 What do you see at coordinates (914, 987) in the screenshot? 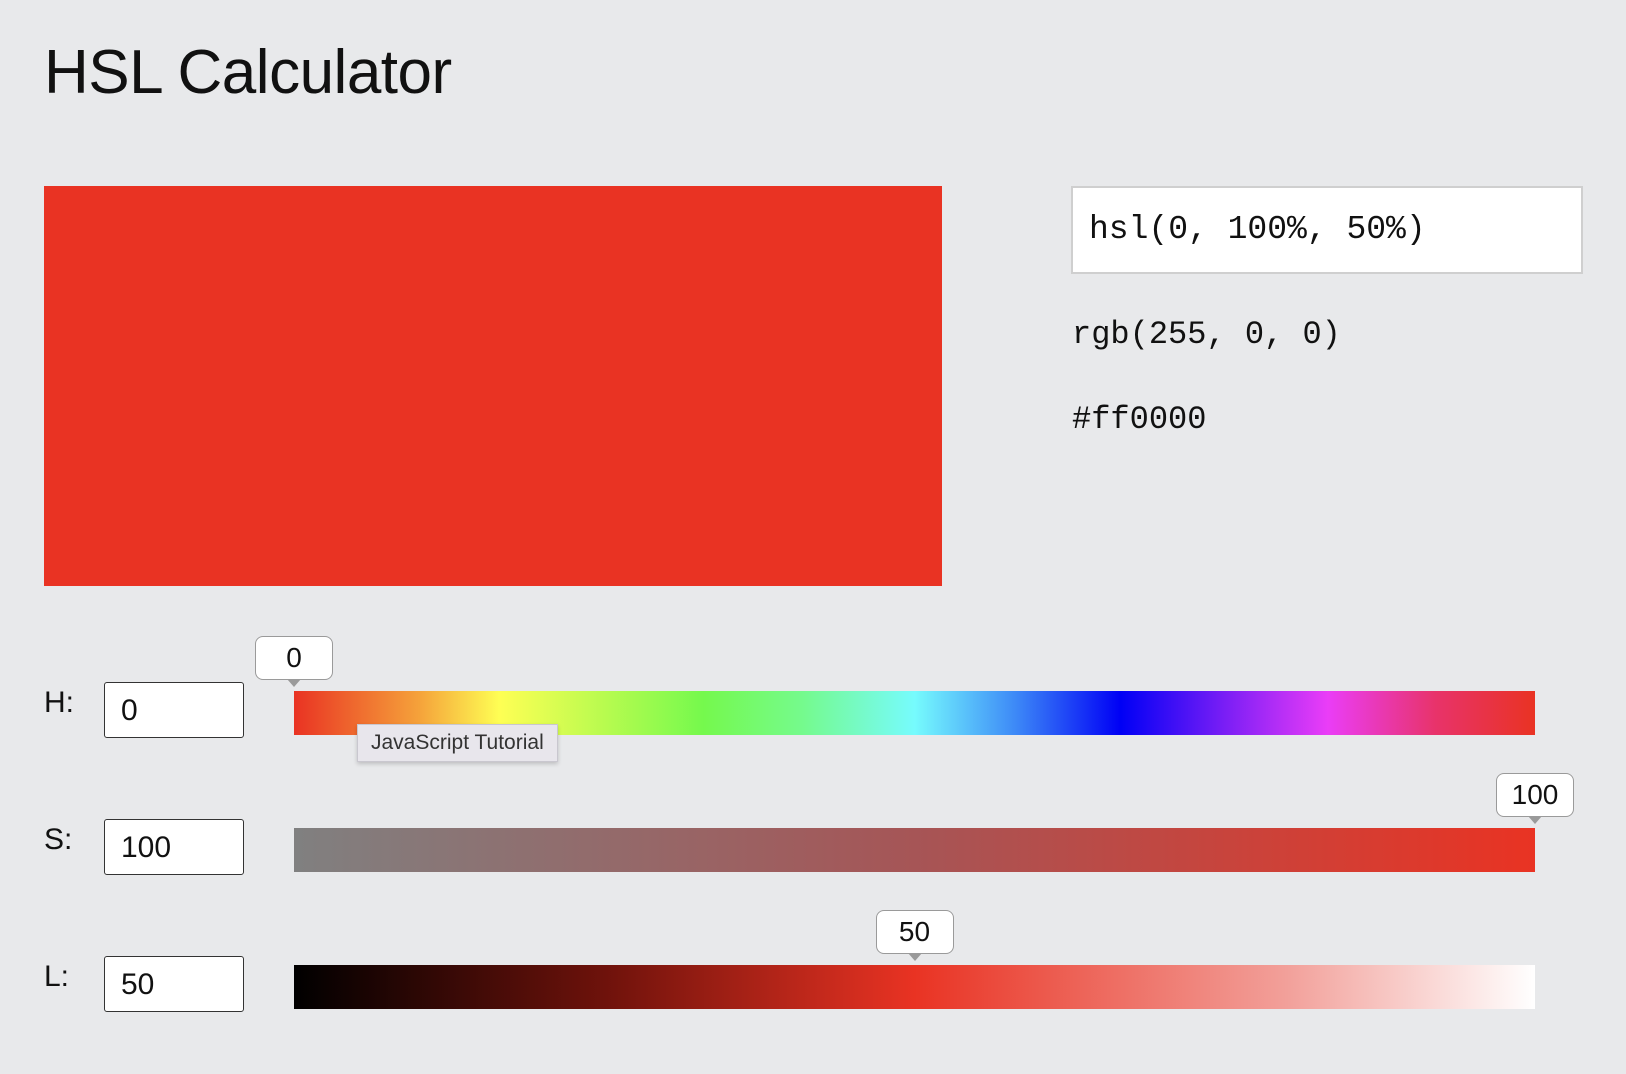
I see `lightness-slider-track` at bounding box center [914, 987].